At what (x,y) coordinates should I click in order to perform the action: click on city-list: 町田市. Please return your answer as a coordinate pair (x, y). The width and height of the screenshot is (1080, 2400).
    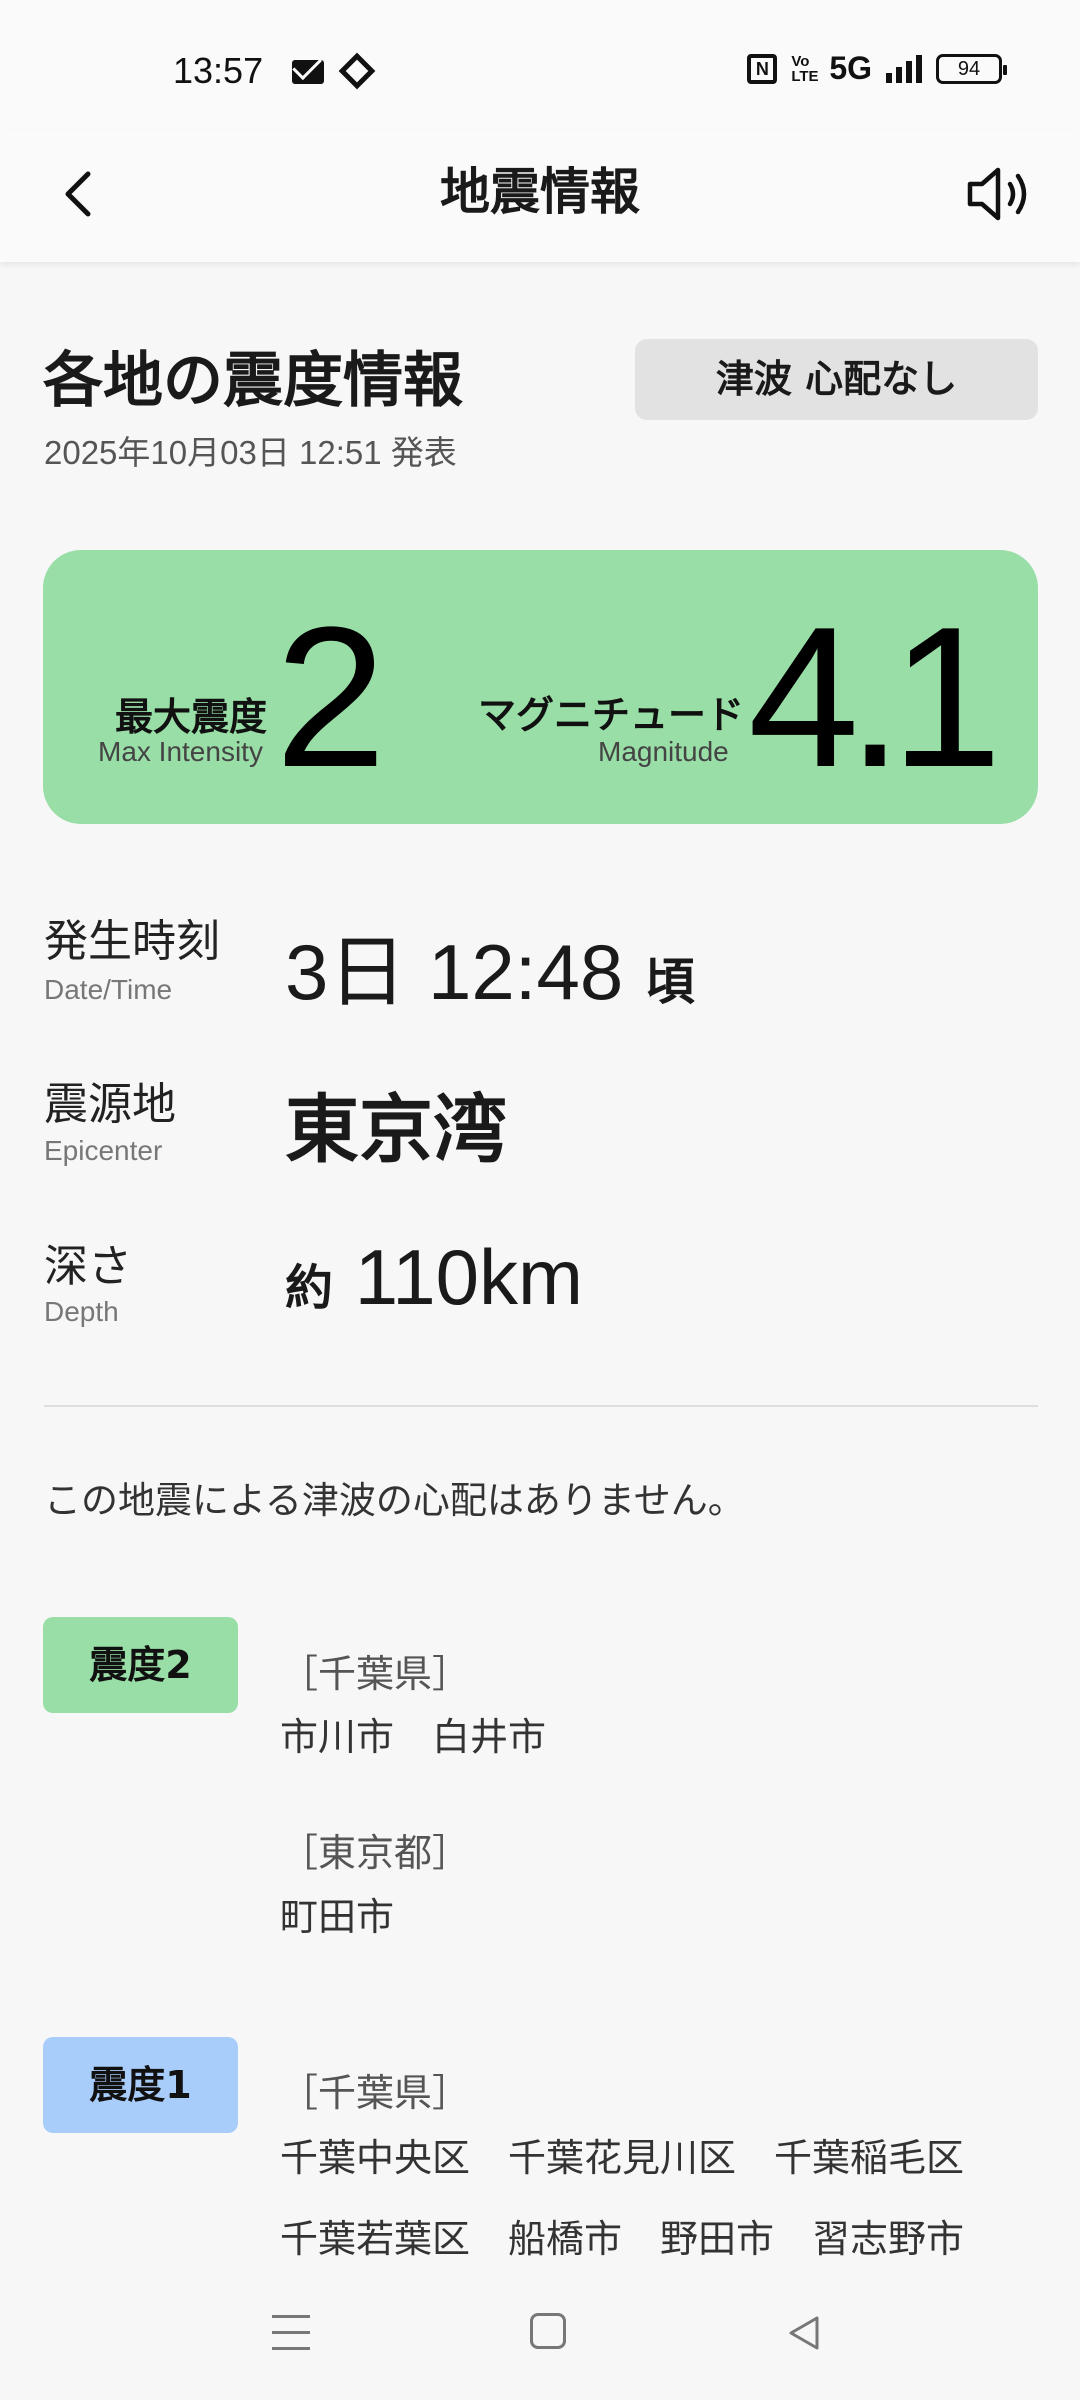
    Looking at the image, I should click on (337, 1913).